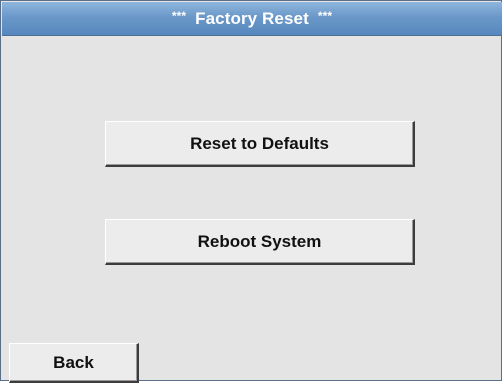 This screenshot has height=383, width=504. What do you see at coordinates (325, 15) in the screenshot?
I see `title-decoration-right: ***` at bounding box center [325, 15].